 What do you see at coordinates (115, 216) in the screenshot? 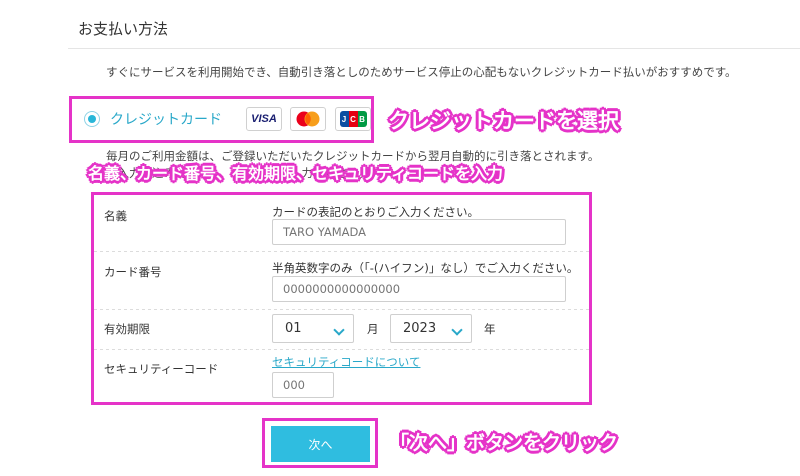
I see `name-label: 名義` at bounding box center [115, 216].